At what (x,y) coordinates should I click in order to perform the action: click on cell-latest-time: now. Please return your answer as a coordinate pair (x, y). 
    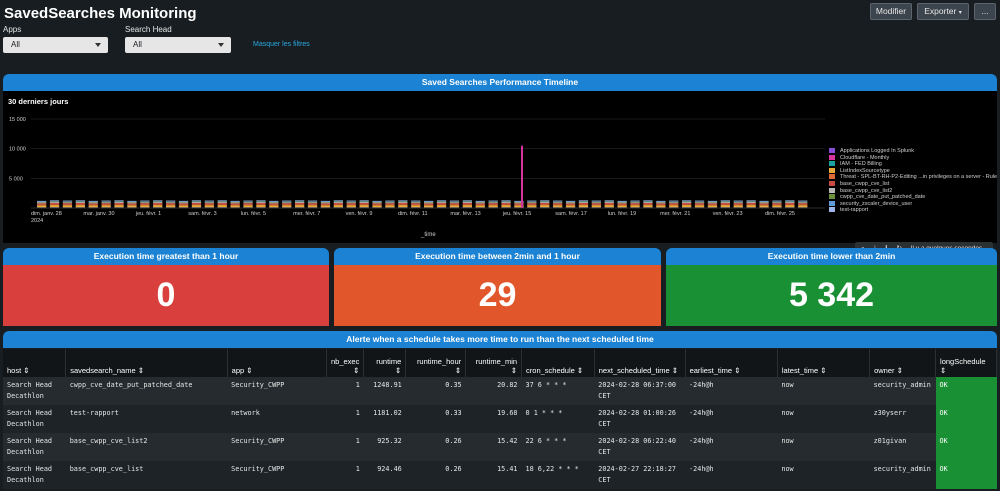
    Looking at the image, I should click on (823, 475).